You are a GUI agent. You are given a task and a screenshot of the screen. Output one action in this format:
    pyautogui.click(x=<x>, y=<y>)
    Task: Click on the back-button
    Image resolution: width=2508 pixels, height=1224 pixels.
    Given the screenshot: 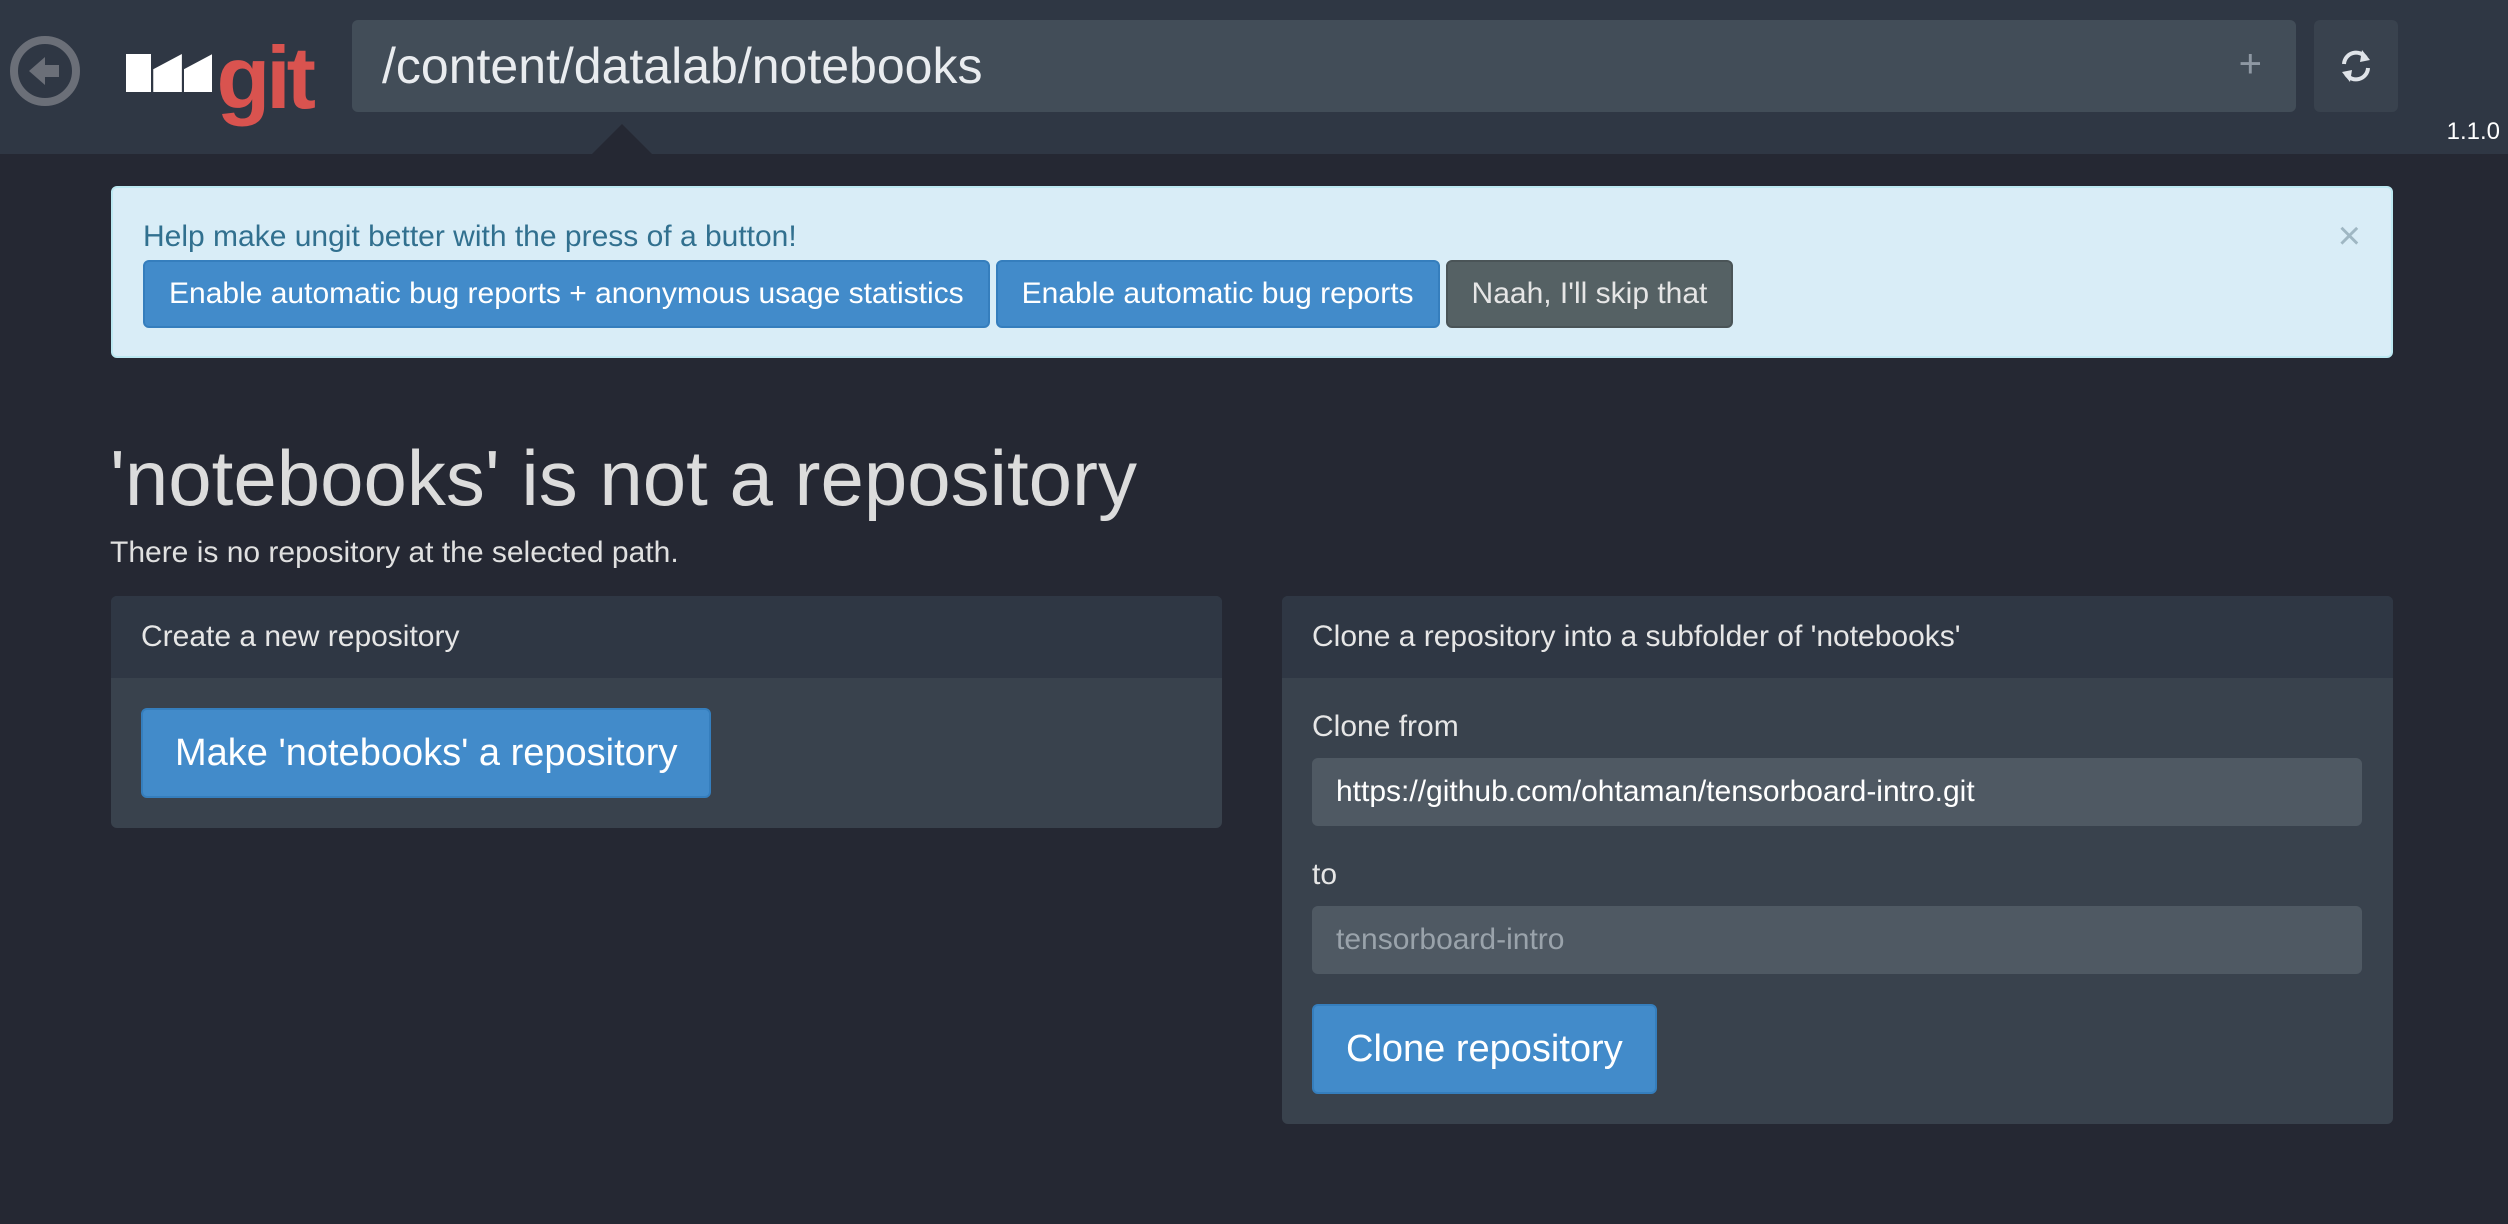 What is the action you would take?
    pyautogui.click(x=45, y=71)
    